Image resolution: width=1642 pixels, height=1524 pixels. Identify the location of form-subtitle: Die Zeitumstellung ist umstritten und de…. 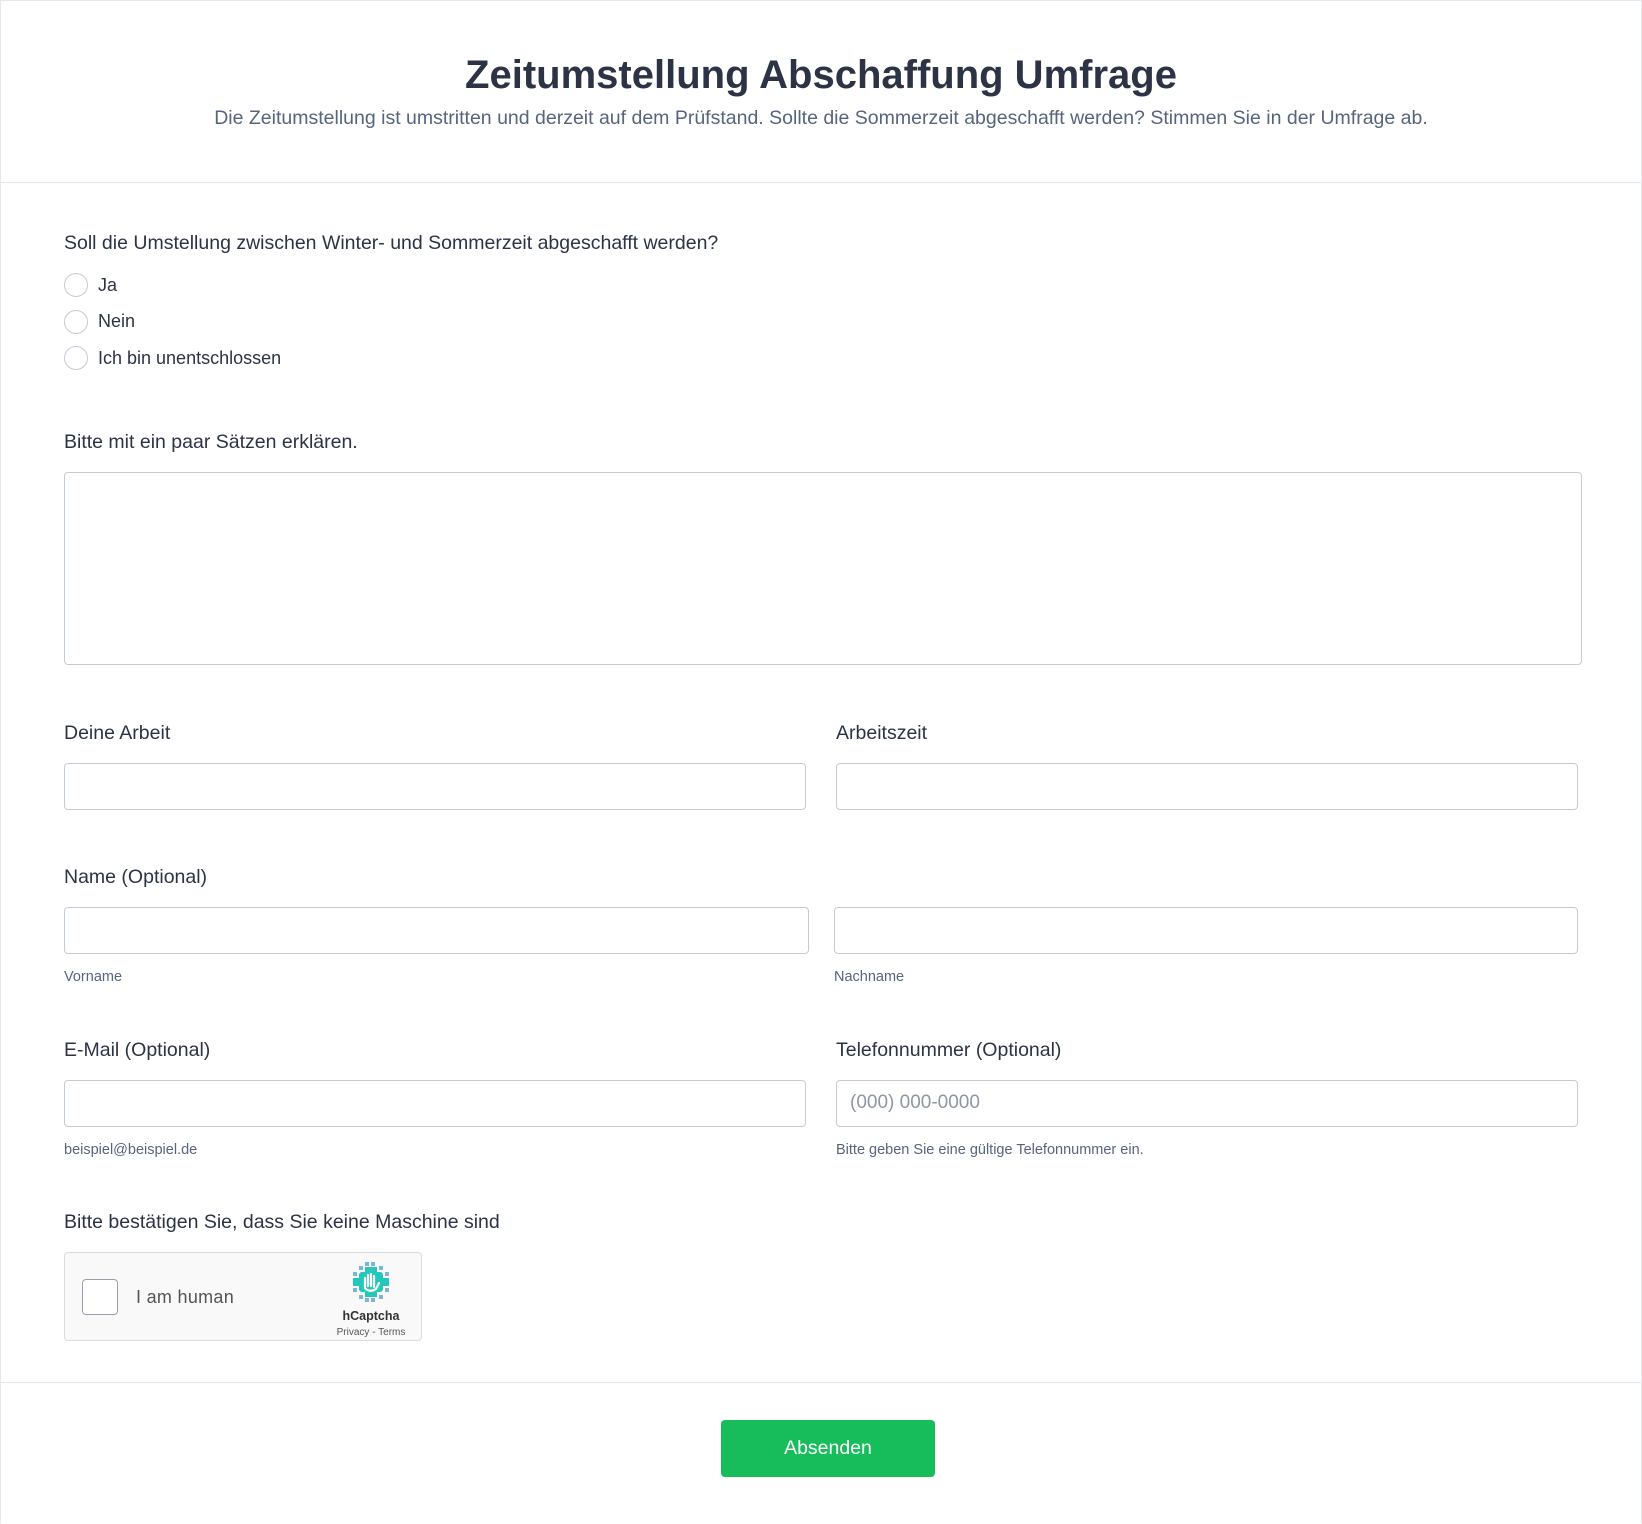
(821, 118).